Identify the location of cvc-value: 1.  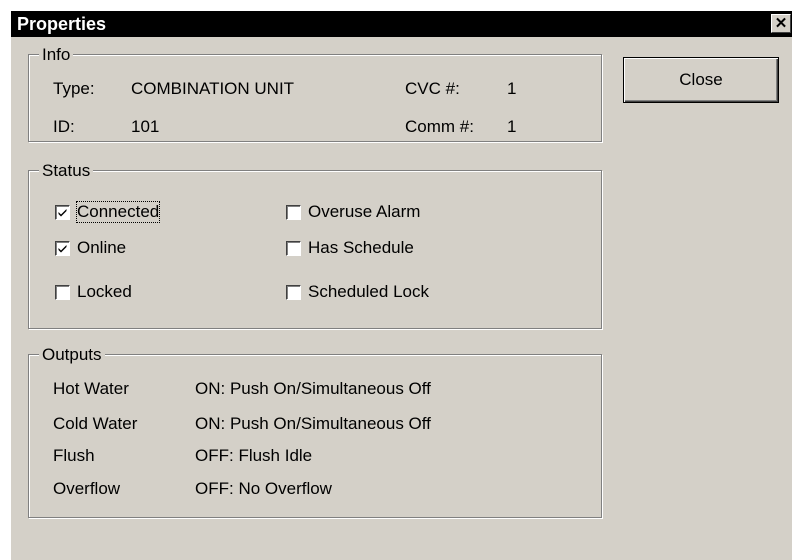
(512, 88).